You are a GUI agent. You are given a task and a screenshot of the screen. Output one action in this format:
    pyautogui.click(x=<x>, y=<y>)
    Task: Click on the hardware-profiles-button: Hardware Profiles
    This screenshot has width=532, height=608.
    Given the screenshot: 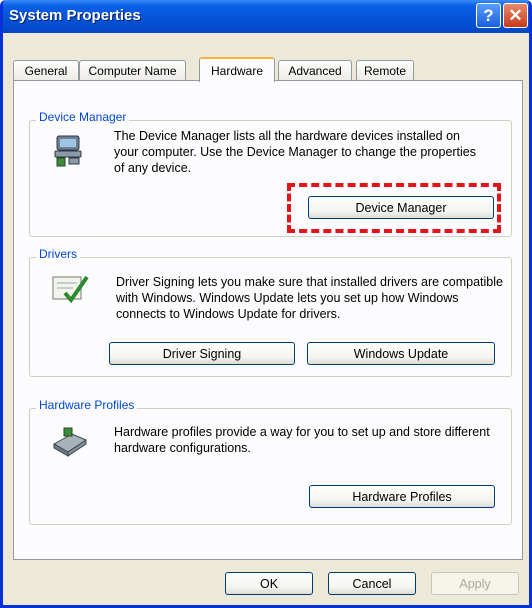 What is the action you would take?
    pyautogui.click(x=402, y=496)
    